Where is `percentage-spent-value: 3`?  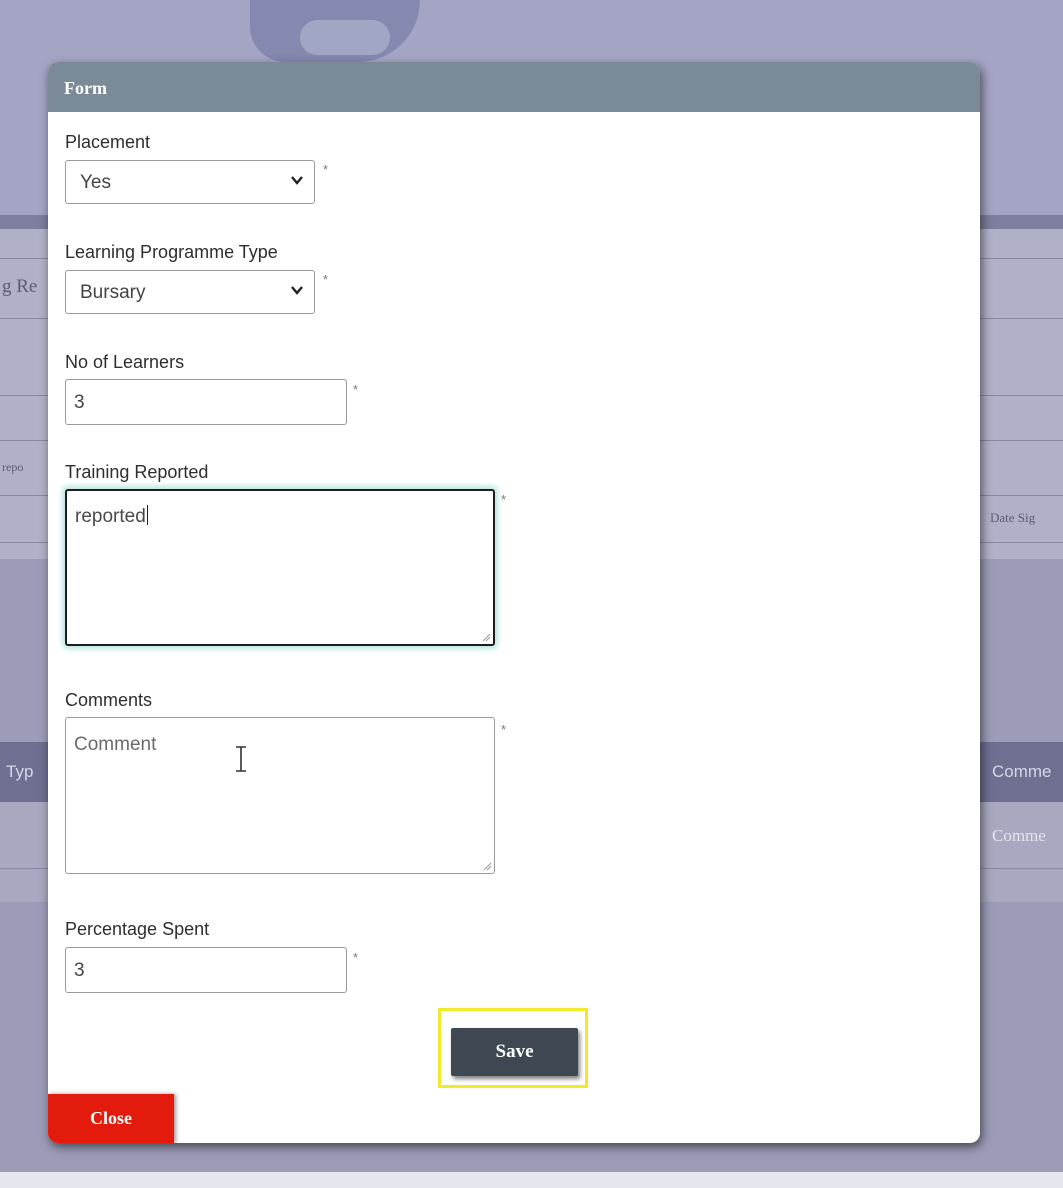 percentage-spent-value: 3 is located at coordinates (79, 970).